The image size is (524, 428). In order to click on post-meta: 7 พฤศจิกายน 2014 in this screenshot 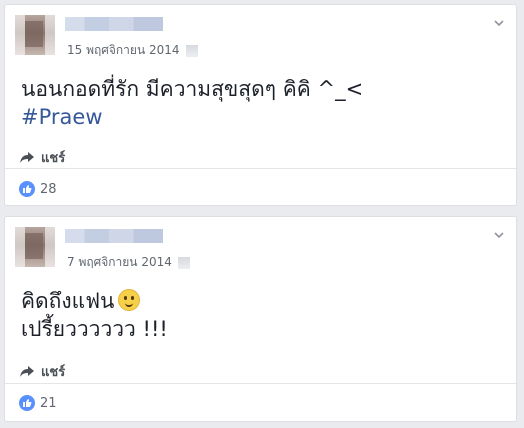, I will do `click(128, 262)`.